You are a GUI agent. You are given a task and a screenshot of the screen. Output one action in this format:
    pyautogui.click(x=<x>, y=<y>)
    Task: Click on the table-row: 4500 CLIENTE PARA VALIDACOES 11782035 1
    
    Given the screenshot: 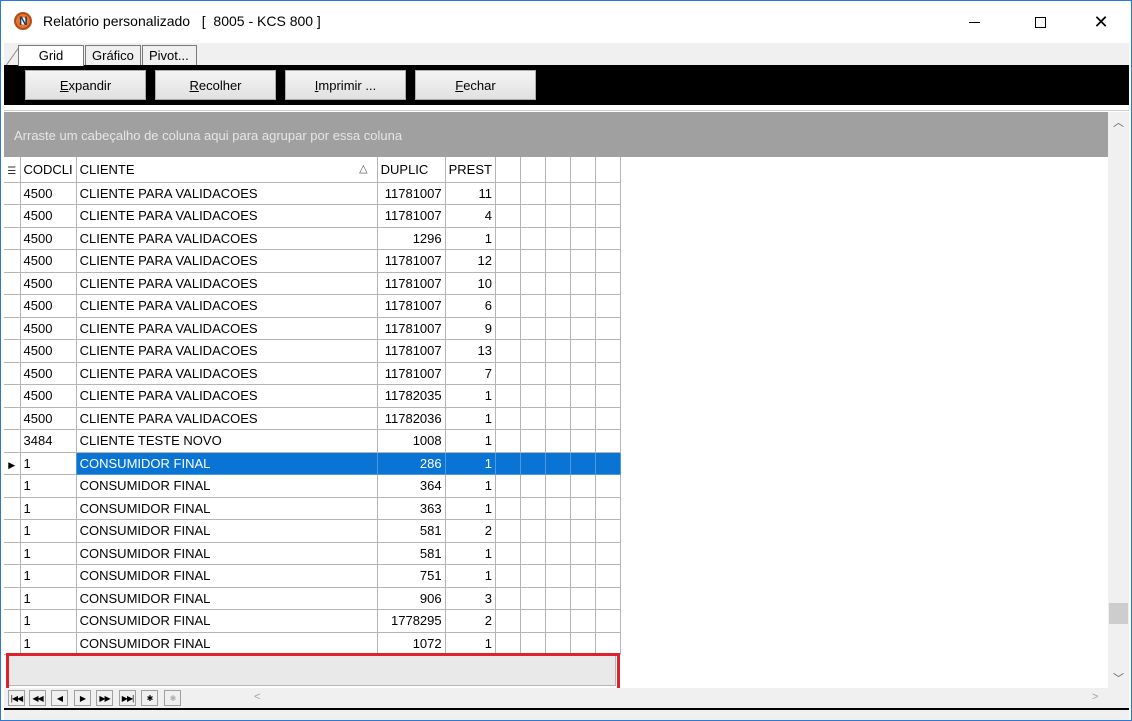 What is the action you would take?
    pyautogui.click(x=312, y=396)
    